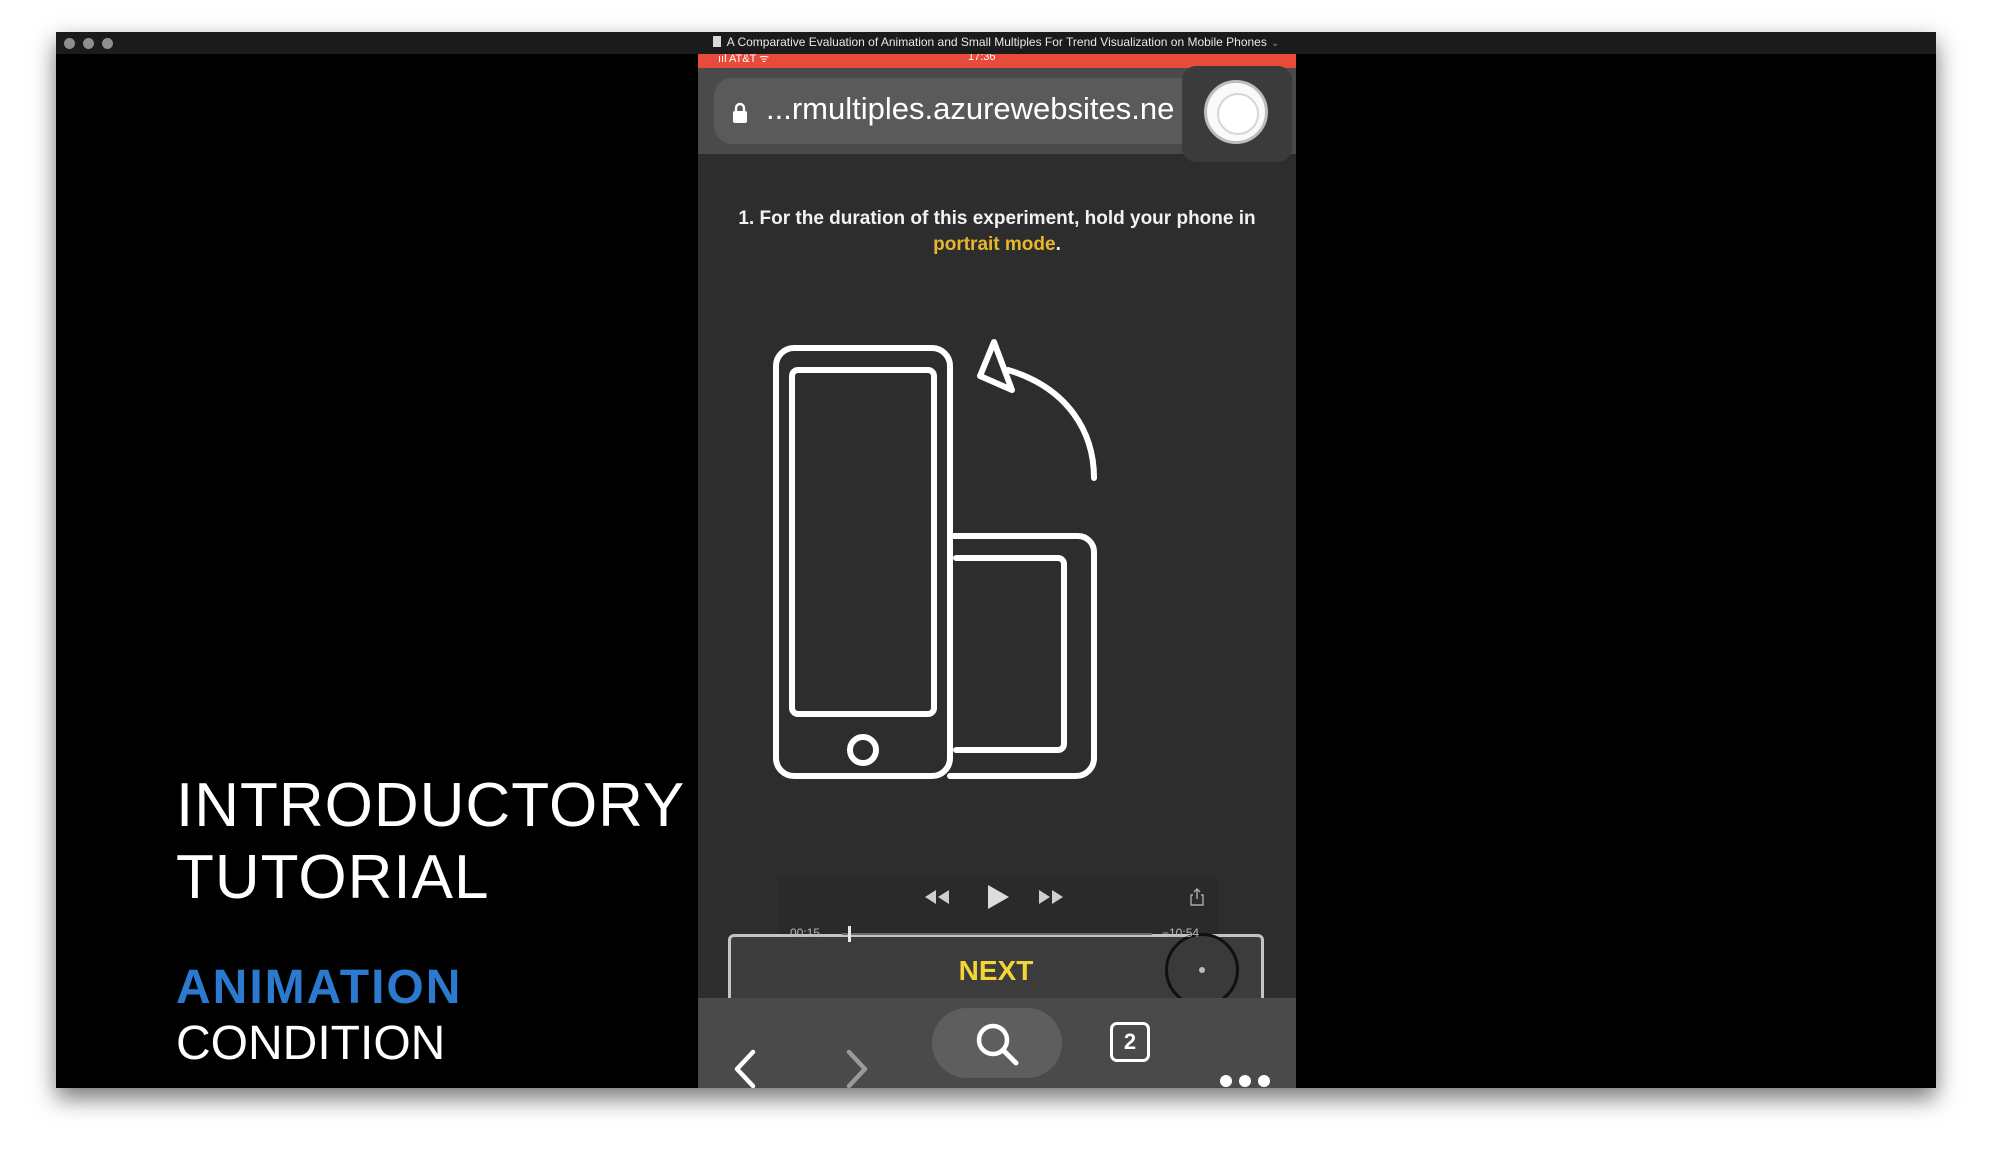  What do you see at coordinates (970, 108) in the screenshot?
I see `address-url: ...rmultiples.azurewebsites.ne` at bounding box center [970, 108].